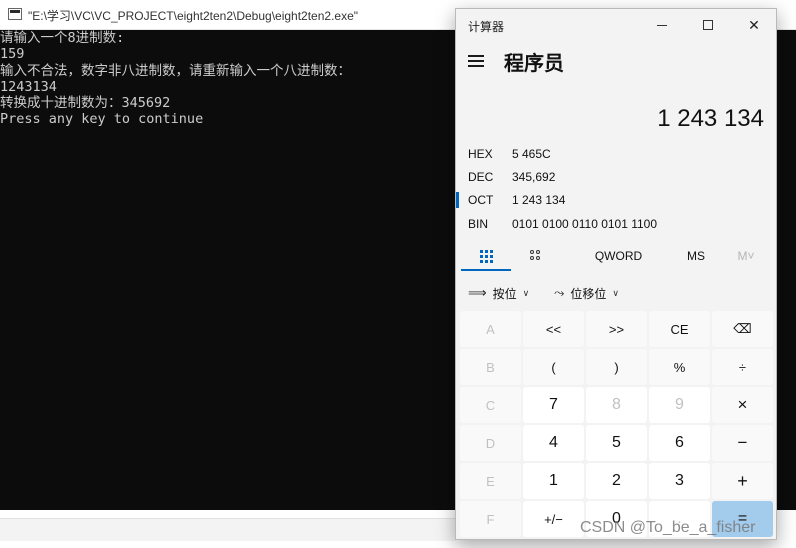  I want to click on key-clear-entry: CE, so click(679, 329).